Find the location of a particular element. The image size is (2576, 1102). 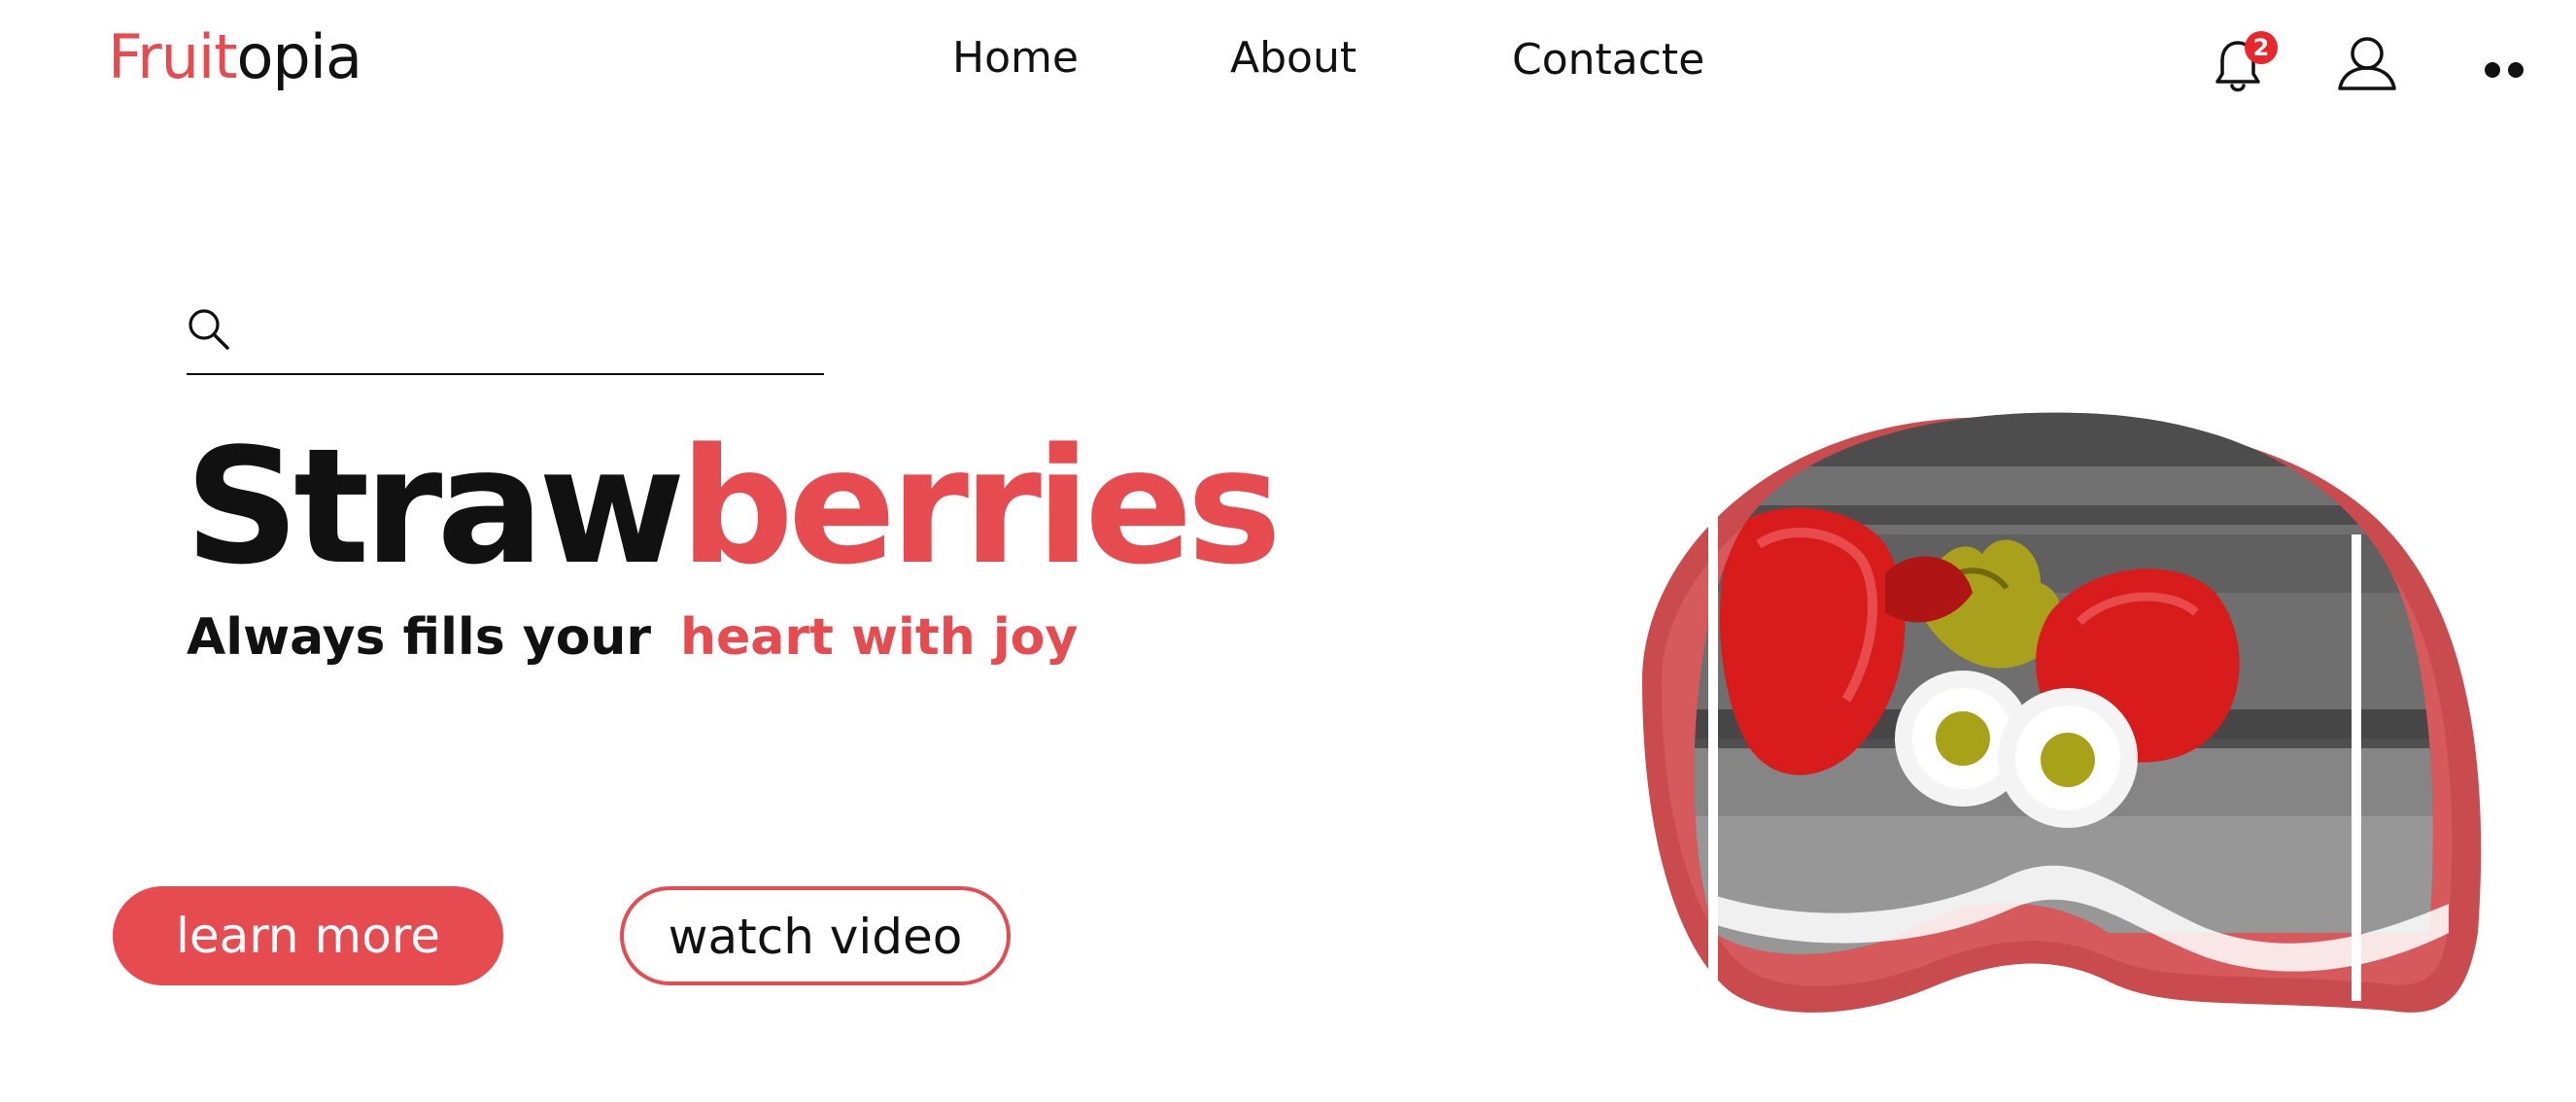

tagline-red: heart with joy is located at coordinates (879, 637).